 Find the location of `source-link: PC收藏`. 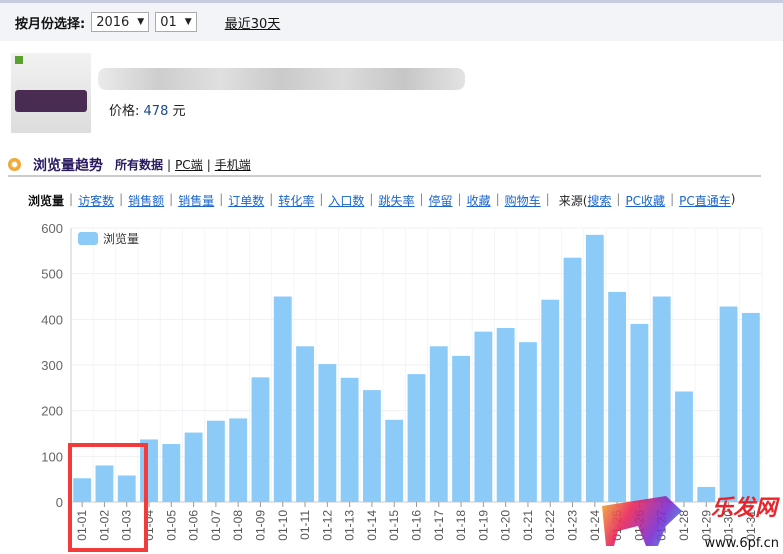

source-link: PC收藏 is located at coordinates (645, 200).